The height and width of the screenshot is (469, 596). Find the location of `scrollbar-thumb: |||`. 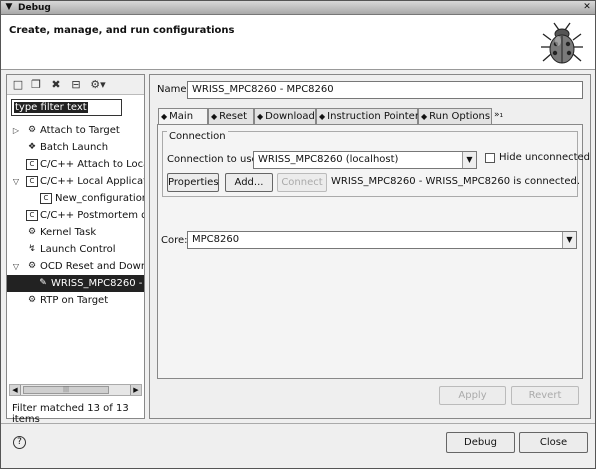

scrollbar-thumb: ||| is located at coordinates (66, 390).